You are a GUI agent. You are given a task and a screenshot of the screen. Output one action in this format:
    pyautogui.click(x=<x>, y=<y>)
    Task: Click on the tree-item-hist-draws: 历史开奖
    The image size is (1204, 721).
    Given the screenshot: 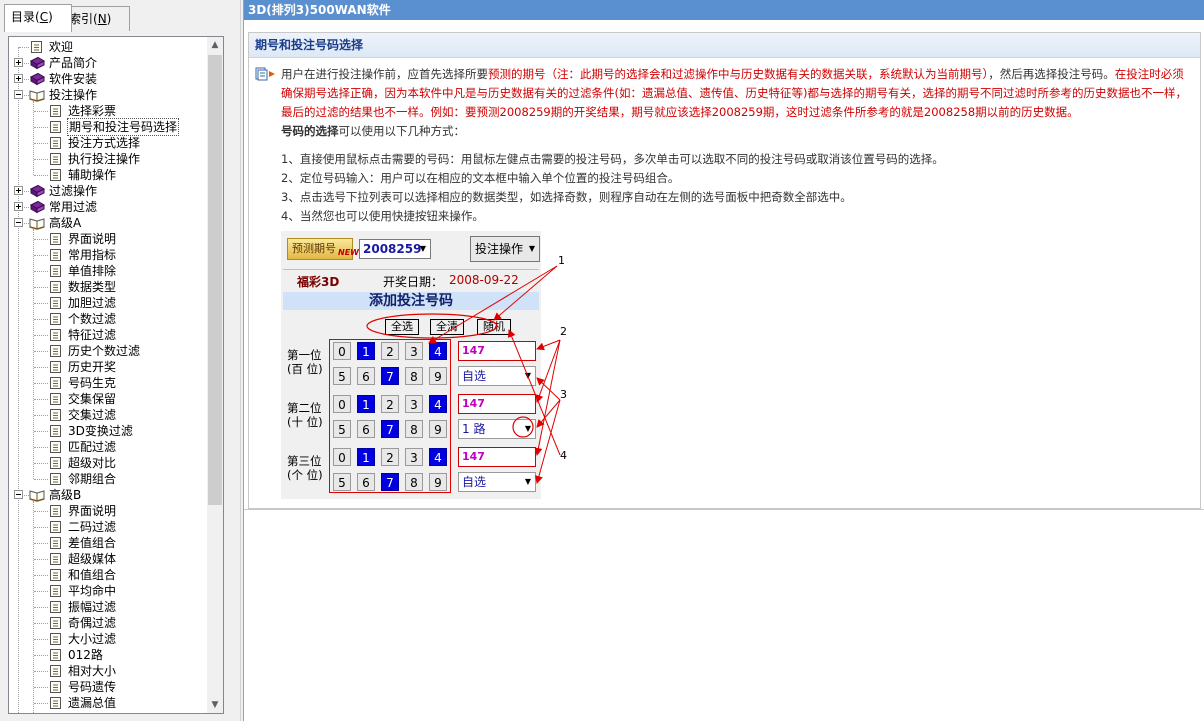 What is the action you would take?
    pyautogui.click(x=108, y=367)
    